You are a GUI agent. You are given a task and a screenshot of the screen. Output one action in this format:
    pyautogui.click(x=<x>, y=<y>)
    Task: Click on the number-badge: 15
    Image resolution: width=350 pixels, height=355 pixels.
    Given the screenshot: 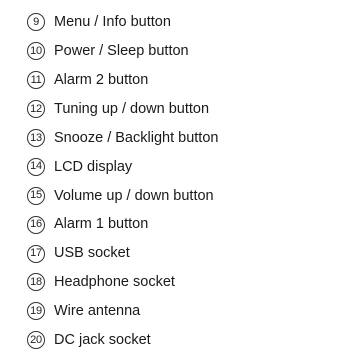 What is the action you would take?
    pyautogui.click(x=36, y=195)
    